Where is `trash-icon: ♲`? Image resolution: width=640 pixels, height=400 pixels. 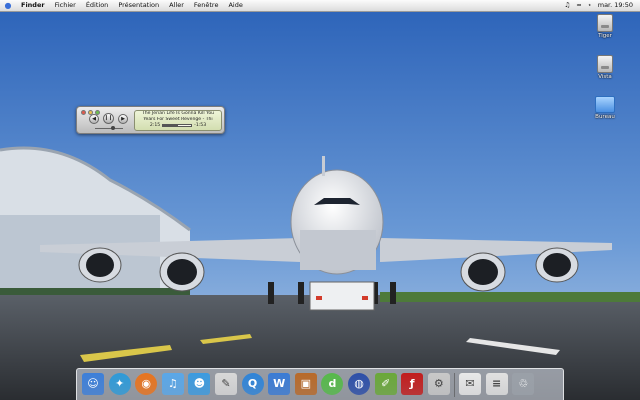 trash-icon: ♲ is located at coordinates (523, 384).